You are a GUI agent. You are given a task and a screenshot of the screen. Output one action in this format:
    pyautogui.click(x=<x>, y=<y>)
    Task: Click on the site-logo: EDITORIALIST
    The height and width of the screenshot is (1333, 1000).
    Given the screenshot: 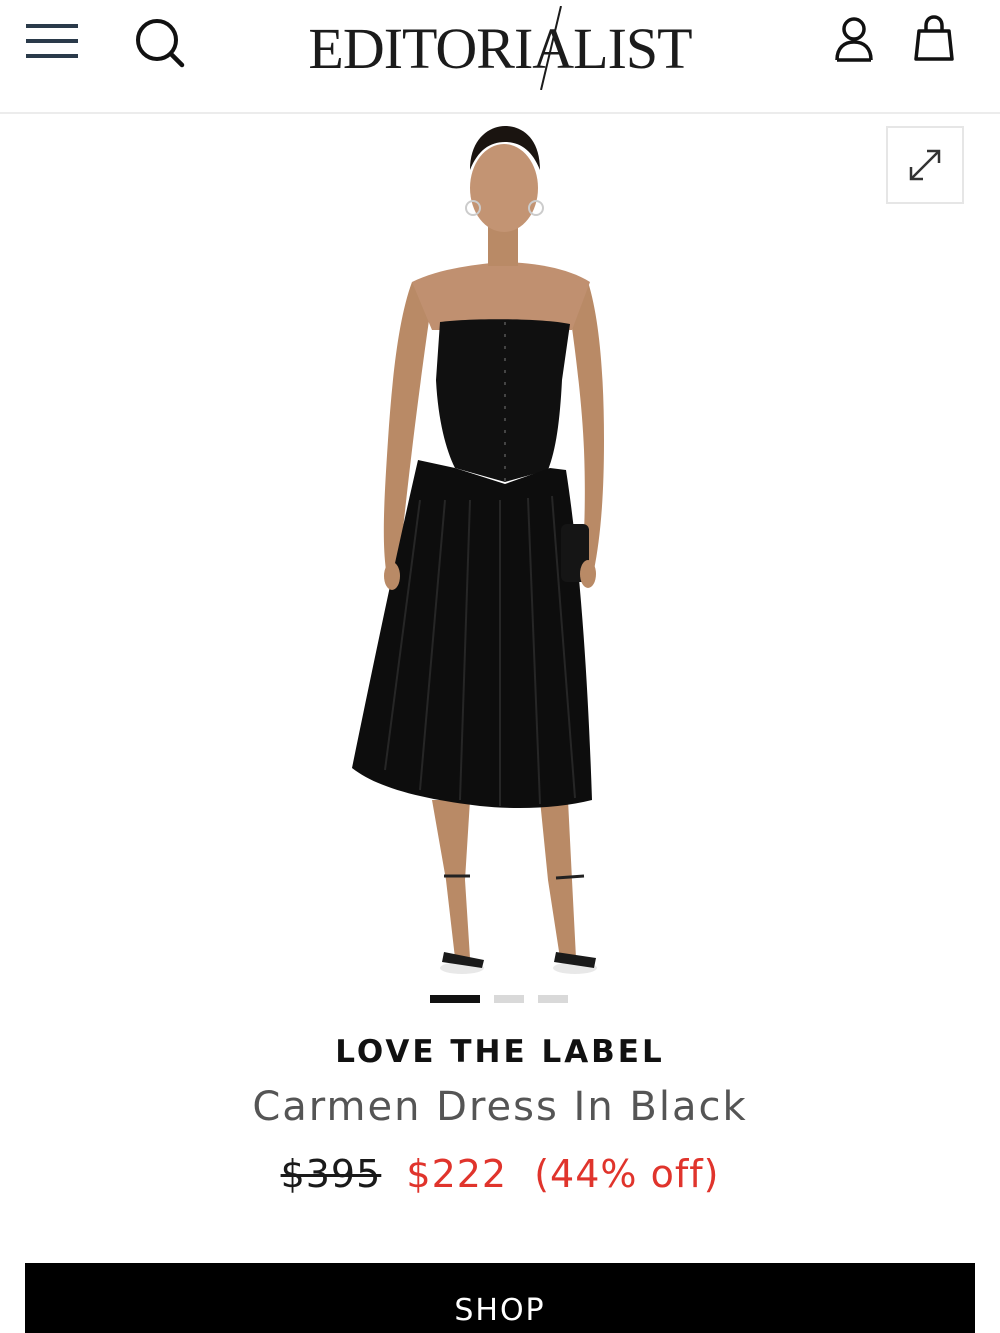 What is the action you would take?
    pyautogui.click(x=500, y=48)
    